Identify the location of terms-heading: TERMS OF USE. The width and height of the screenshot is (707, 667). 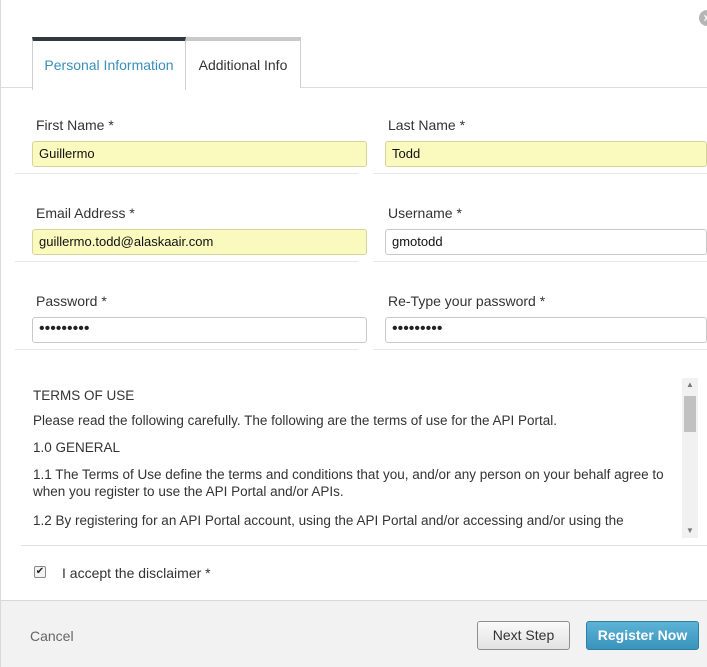
(84, 395).